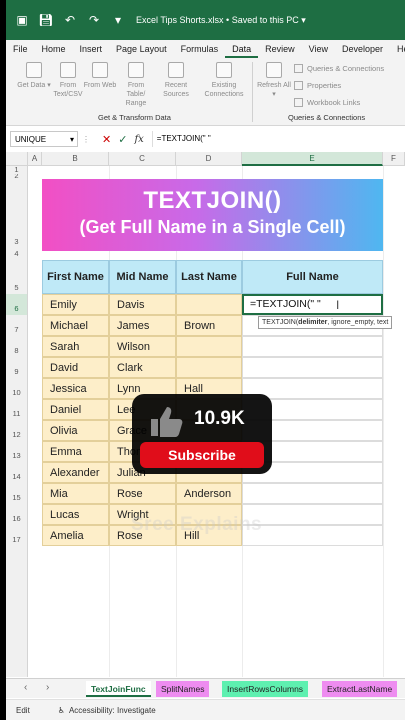 The height and width of the screenshot is (720, 405). What do you see at coordinates (44, 139) in the screenshot?
I see `name-box: UNIQUE ▾` at bounding box center [44, 139].